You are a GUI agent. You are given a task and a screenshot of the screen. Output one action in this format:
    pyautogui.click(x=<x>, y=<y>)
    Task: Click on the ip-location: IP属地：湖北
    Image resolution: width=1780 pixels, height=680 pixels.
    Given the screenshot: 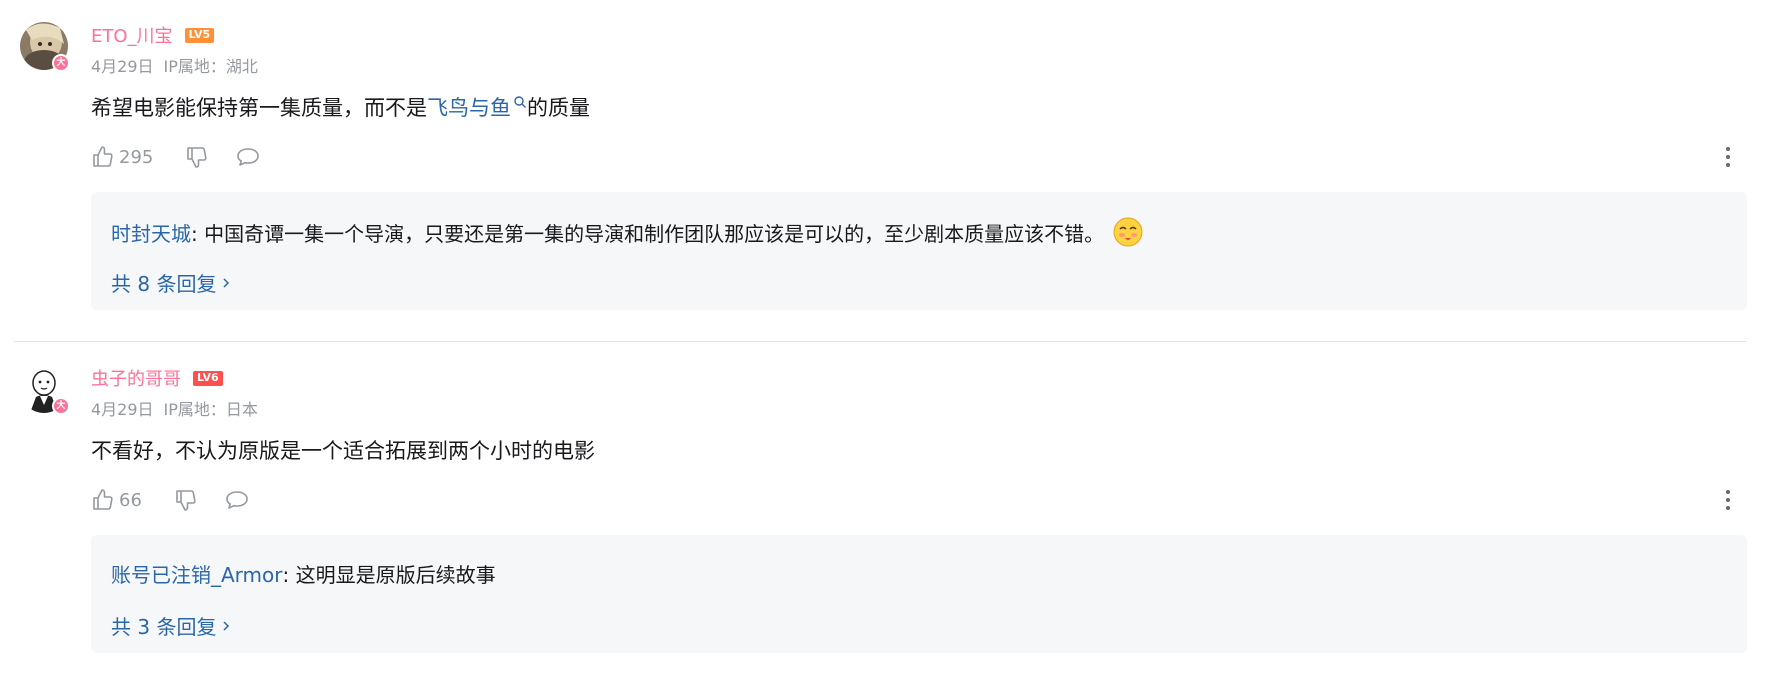 What is the action you would take?
    pyautogui.click(x=210, y=66)
    